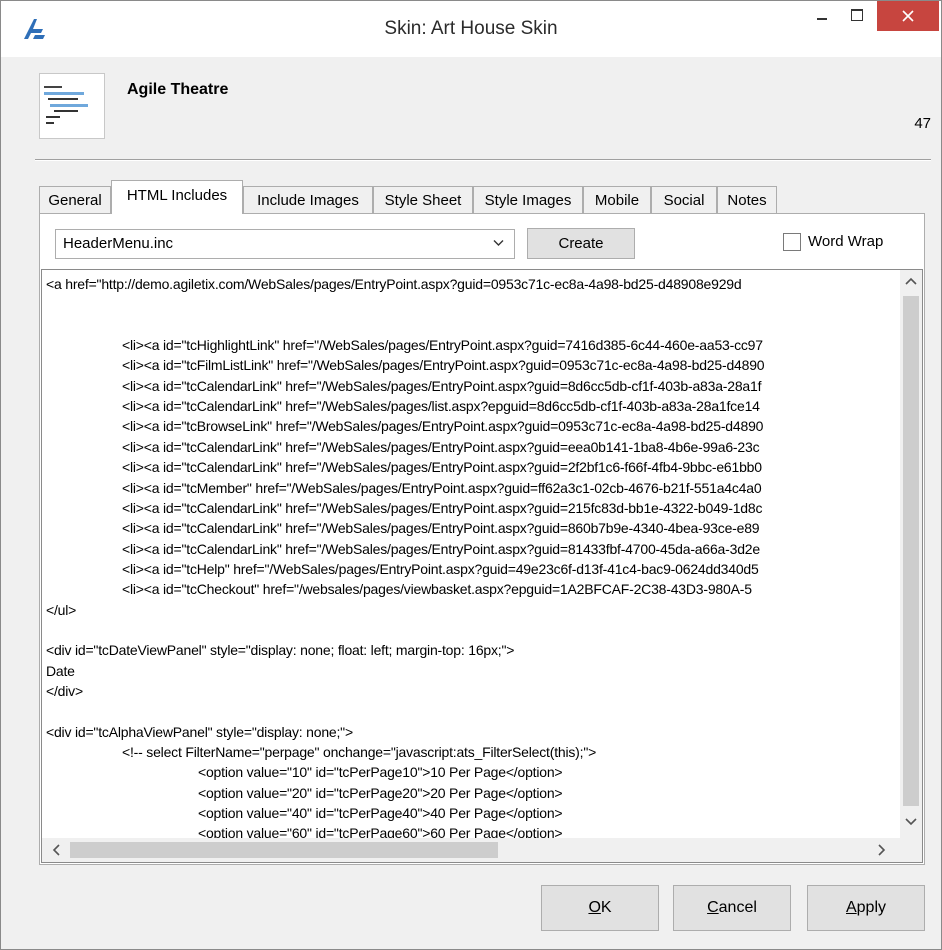 This screenshot has height=950, width=942. Describe the element at coordinates (911, 850) in the screenshot. I see `scrollbar-corner` at that location.